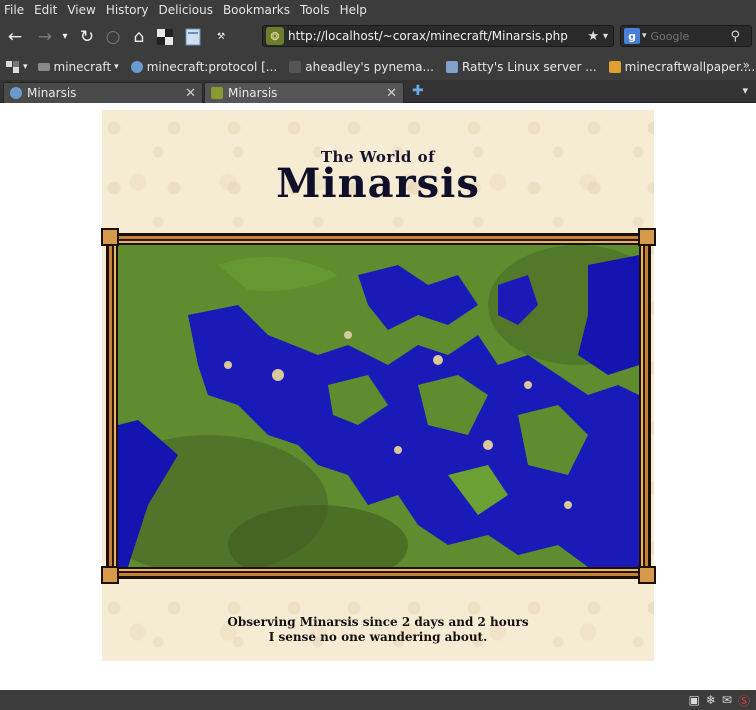 This screenshot has height=710, width=756. What do you see at coordinates (746, 65) in the screenshot?
I see `bookmarks-overflow-icon: »` at bounding box center [746, 65].